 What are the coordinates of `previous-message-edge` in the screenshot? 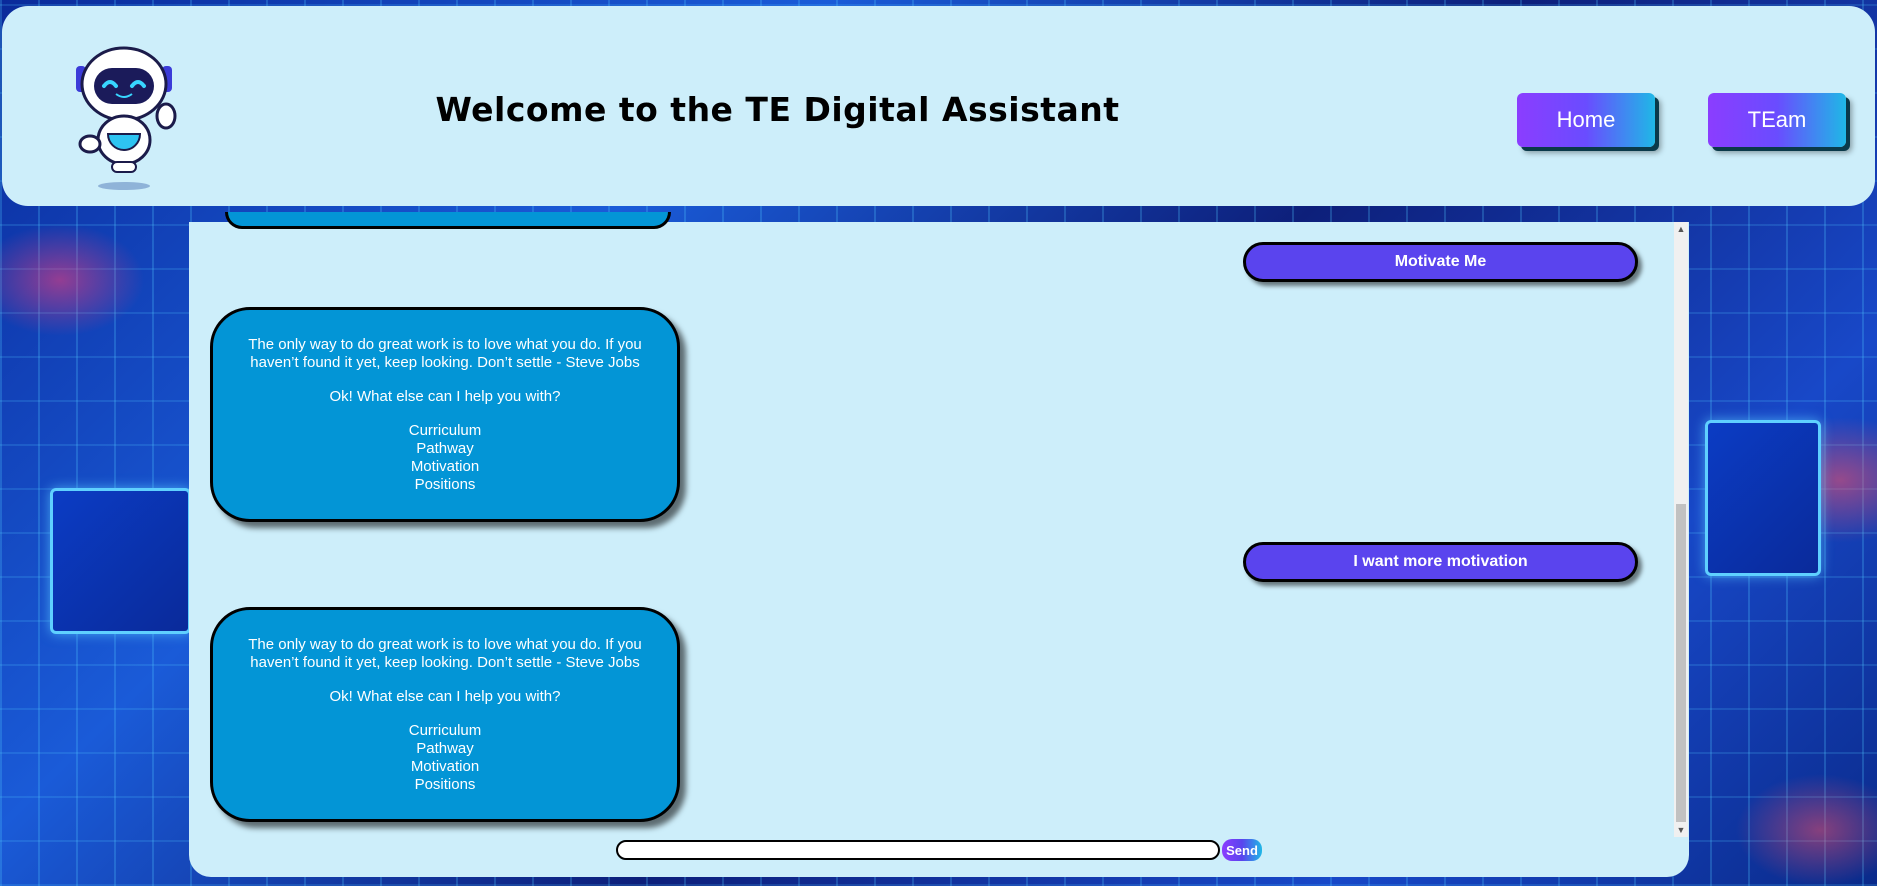 It's located at (448, 220).